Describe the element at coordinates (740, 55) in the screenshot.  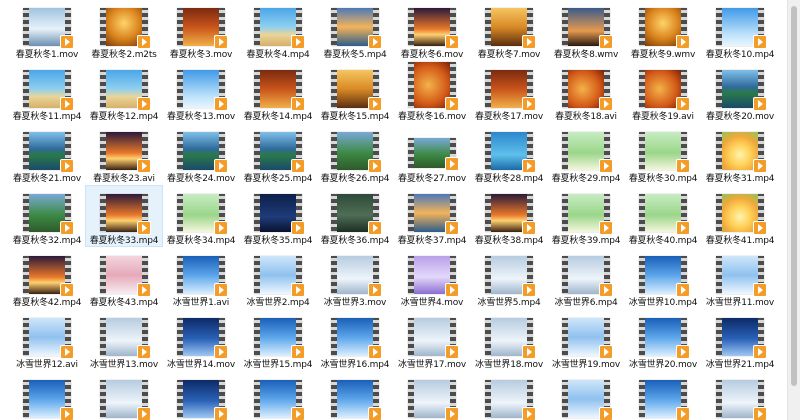
I see `file-name: 春夏秋冬10.mp4` at that location.